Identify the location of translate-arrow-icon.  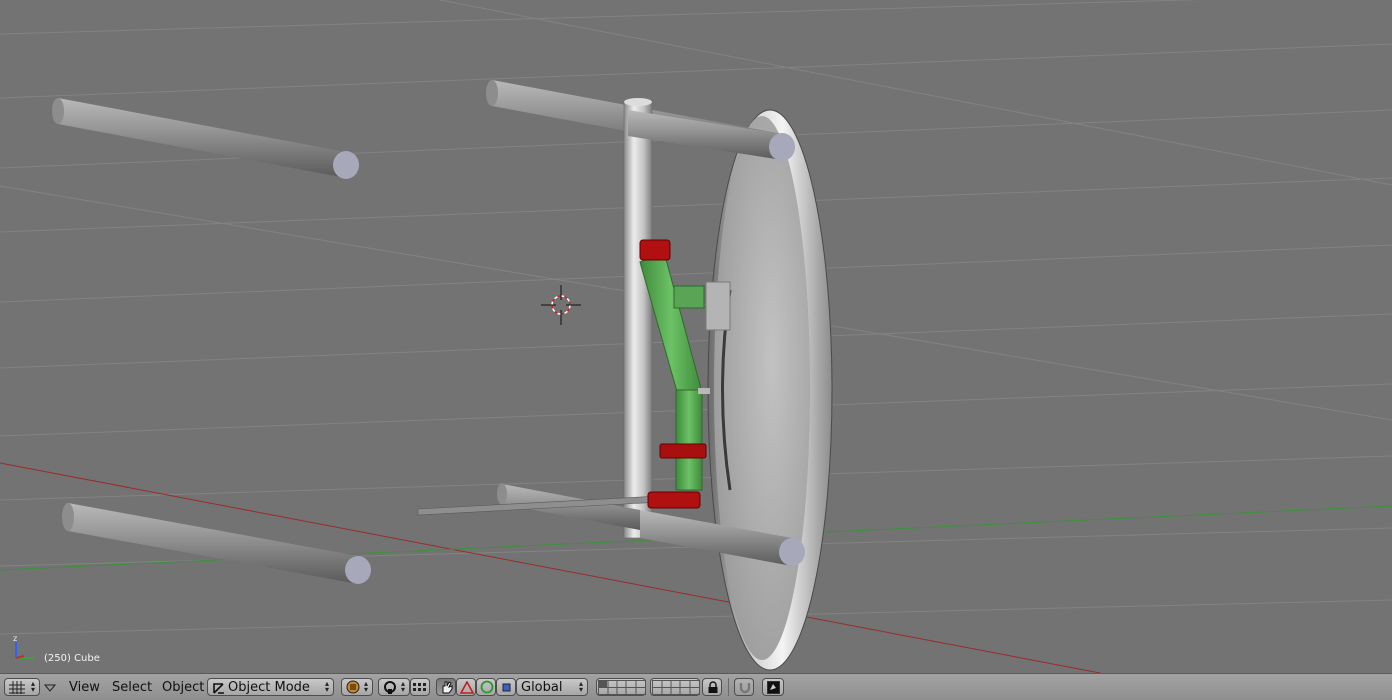
(467, 687).